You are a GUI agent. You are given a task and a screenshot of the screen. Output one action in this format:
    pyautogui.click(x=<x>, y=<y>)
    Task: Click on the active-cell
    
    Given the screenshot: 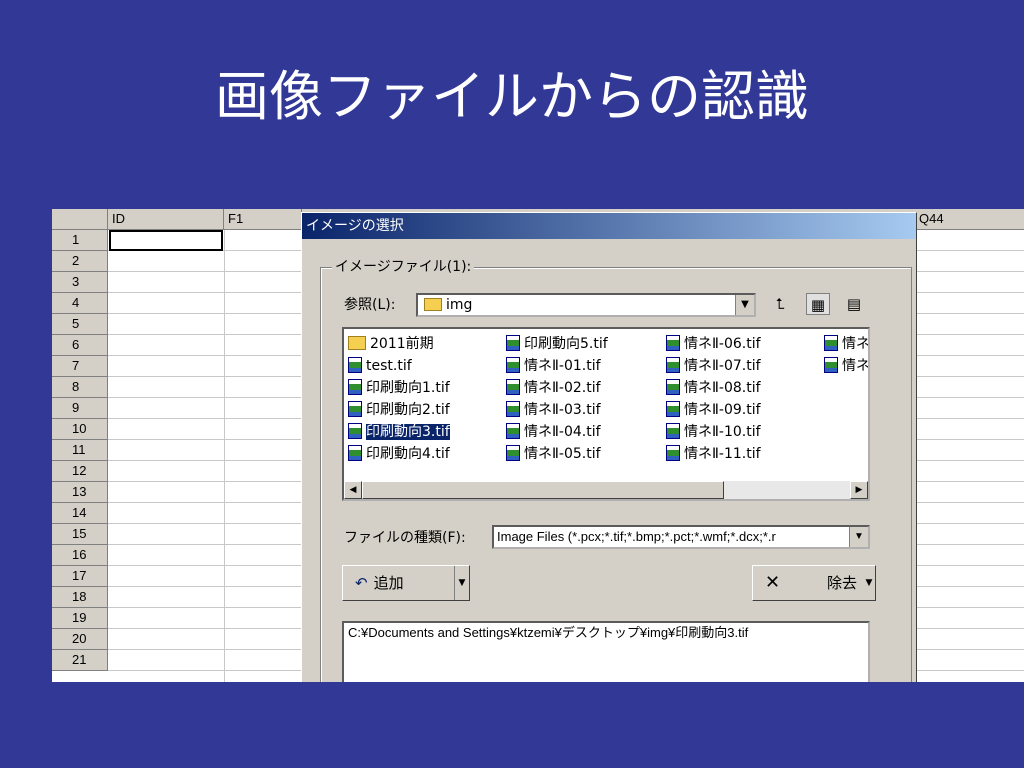 What is the action you would take?
    pyautogui.click(x=166, y=240)
    